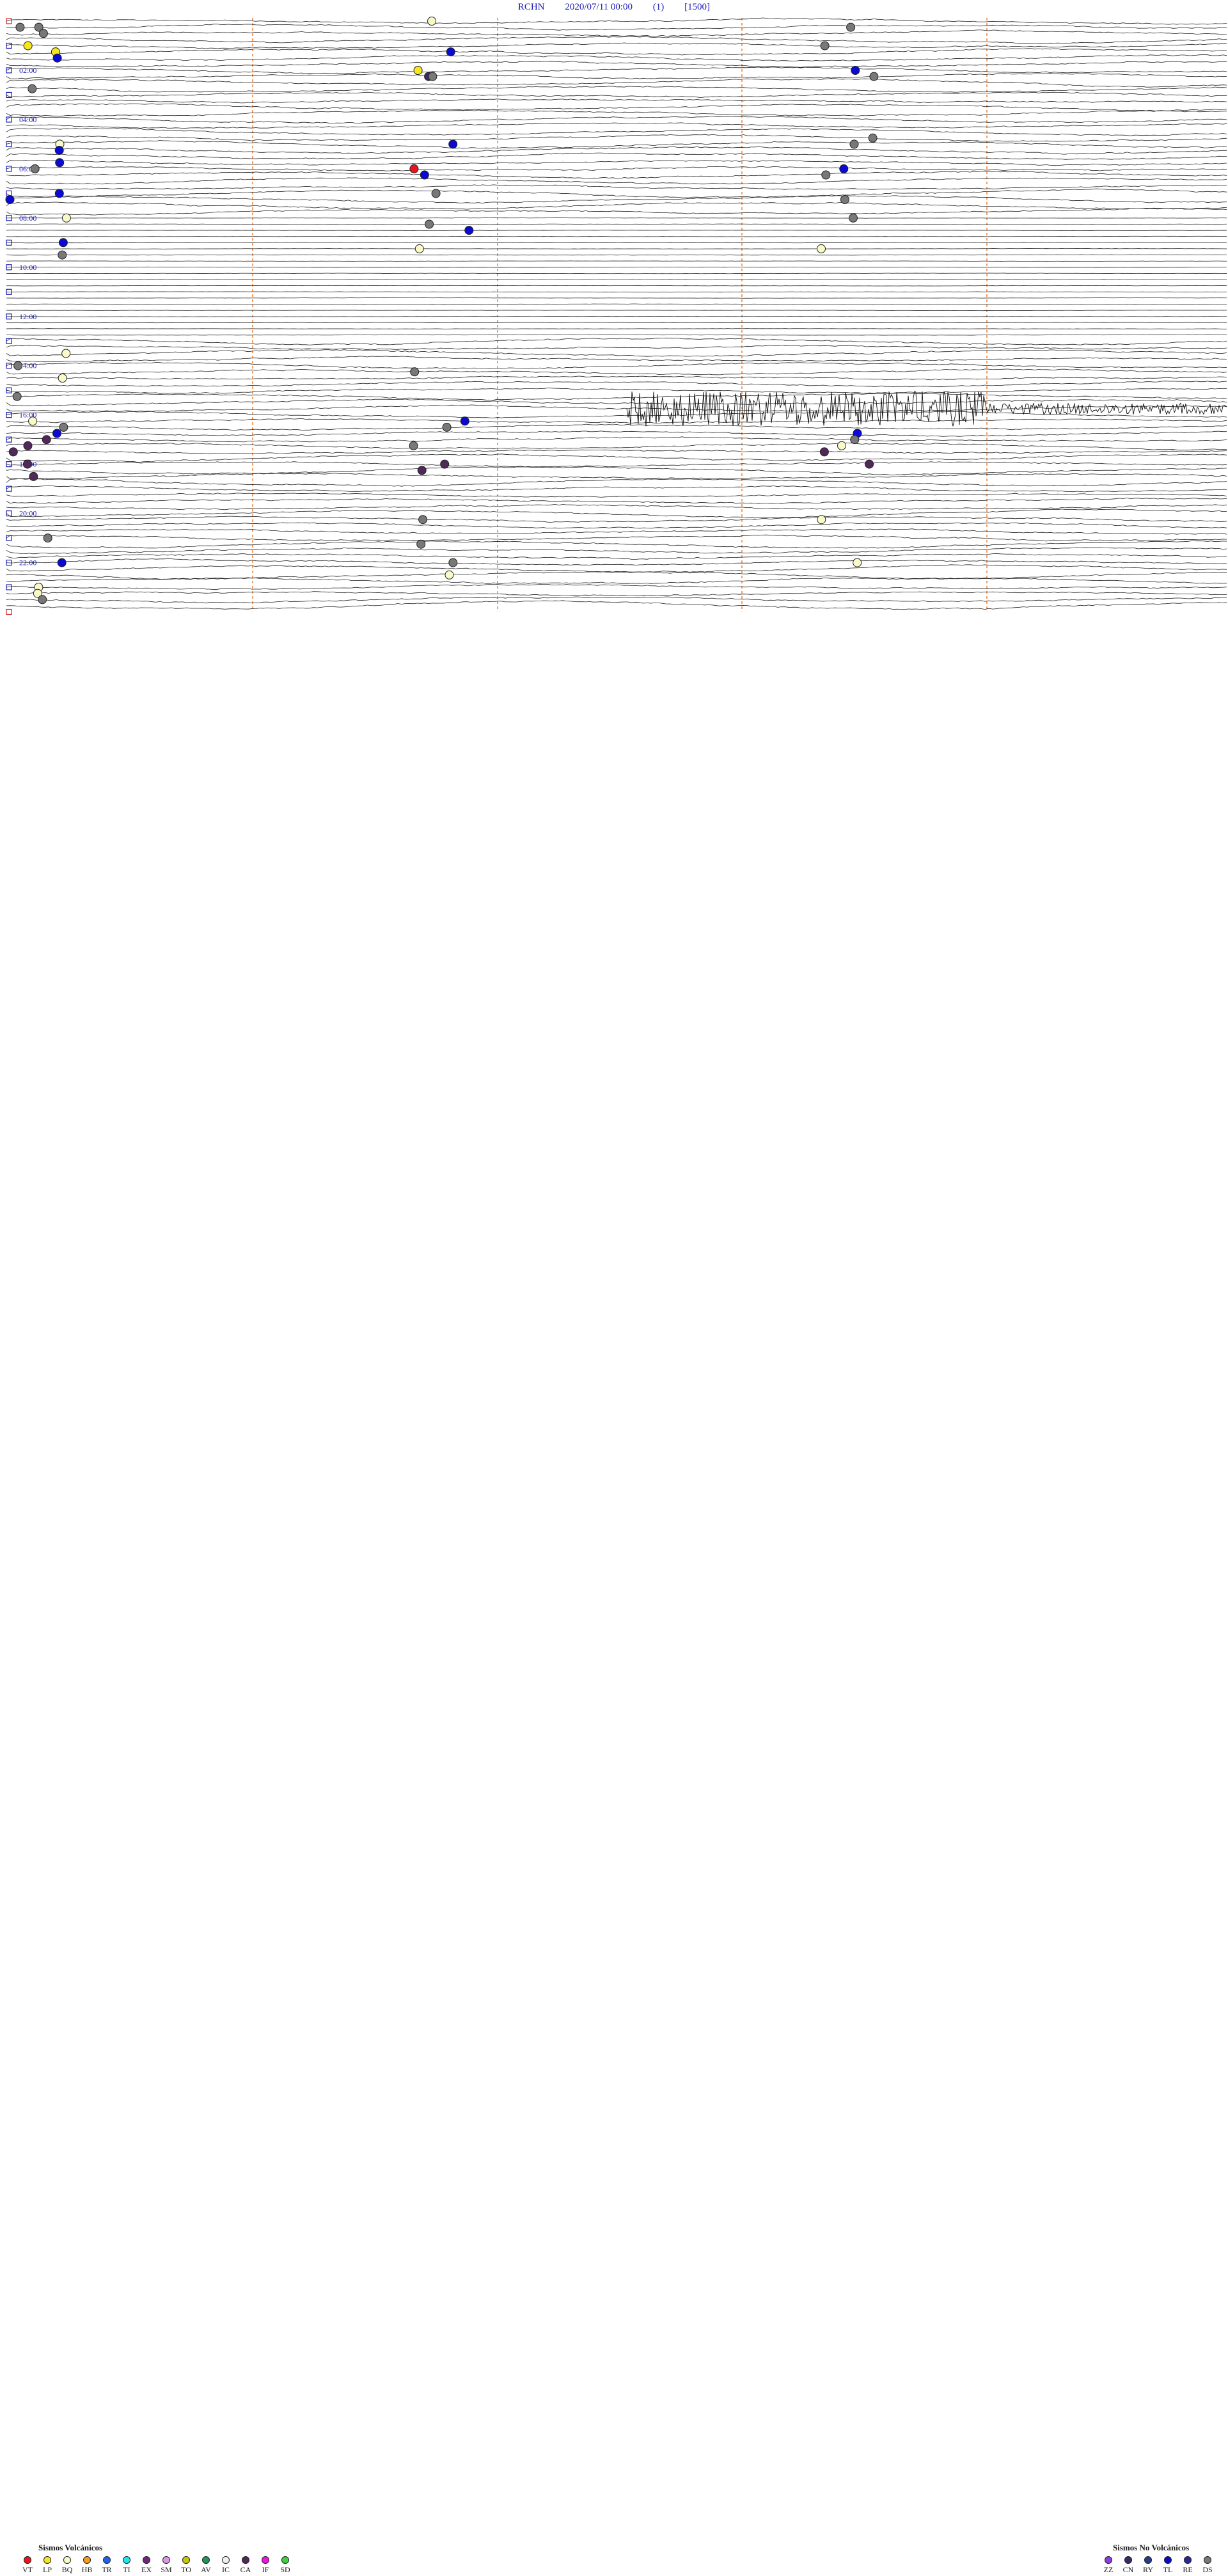 This screenshot has height=2576, width=1228. What do you see at coordinates (27, 562) in the screenshot?
I see `hour-label: 22:00` at bounding box center [27, 562].